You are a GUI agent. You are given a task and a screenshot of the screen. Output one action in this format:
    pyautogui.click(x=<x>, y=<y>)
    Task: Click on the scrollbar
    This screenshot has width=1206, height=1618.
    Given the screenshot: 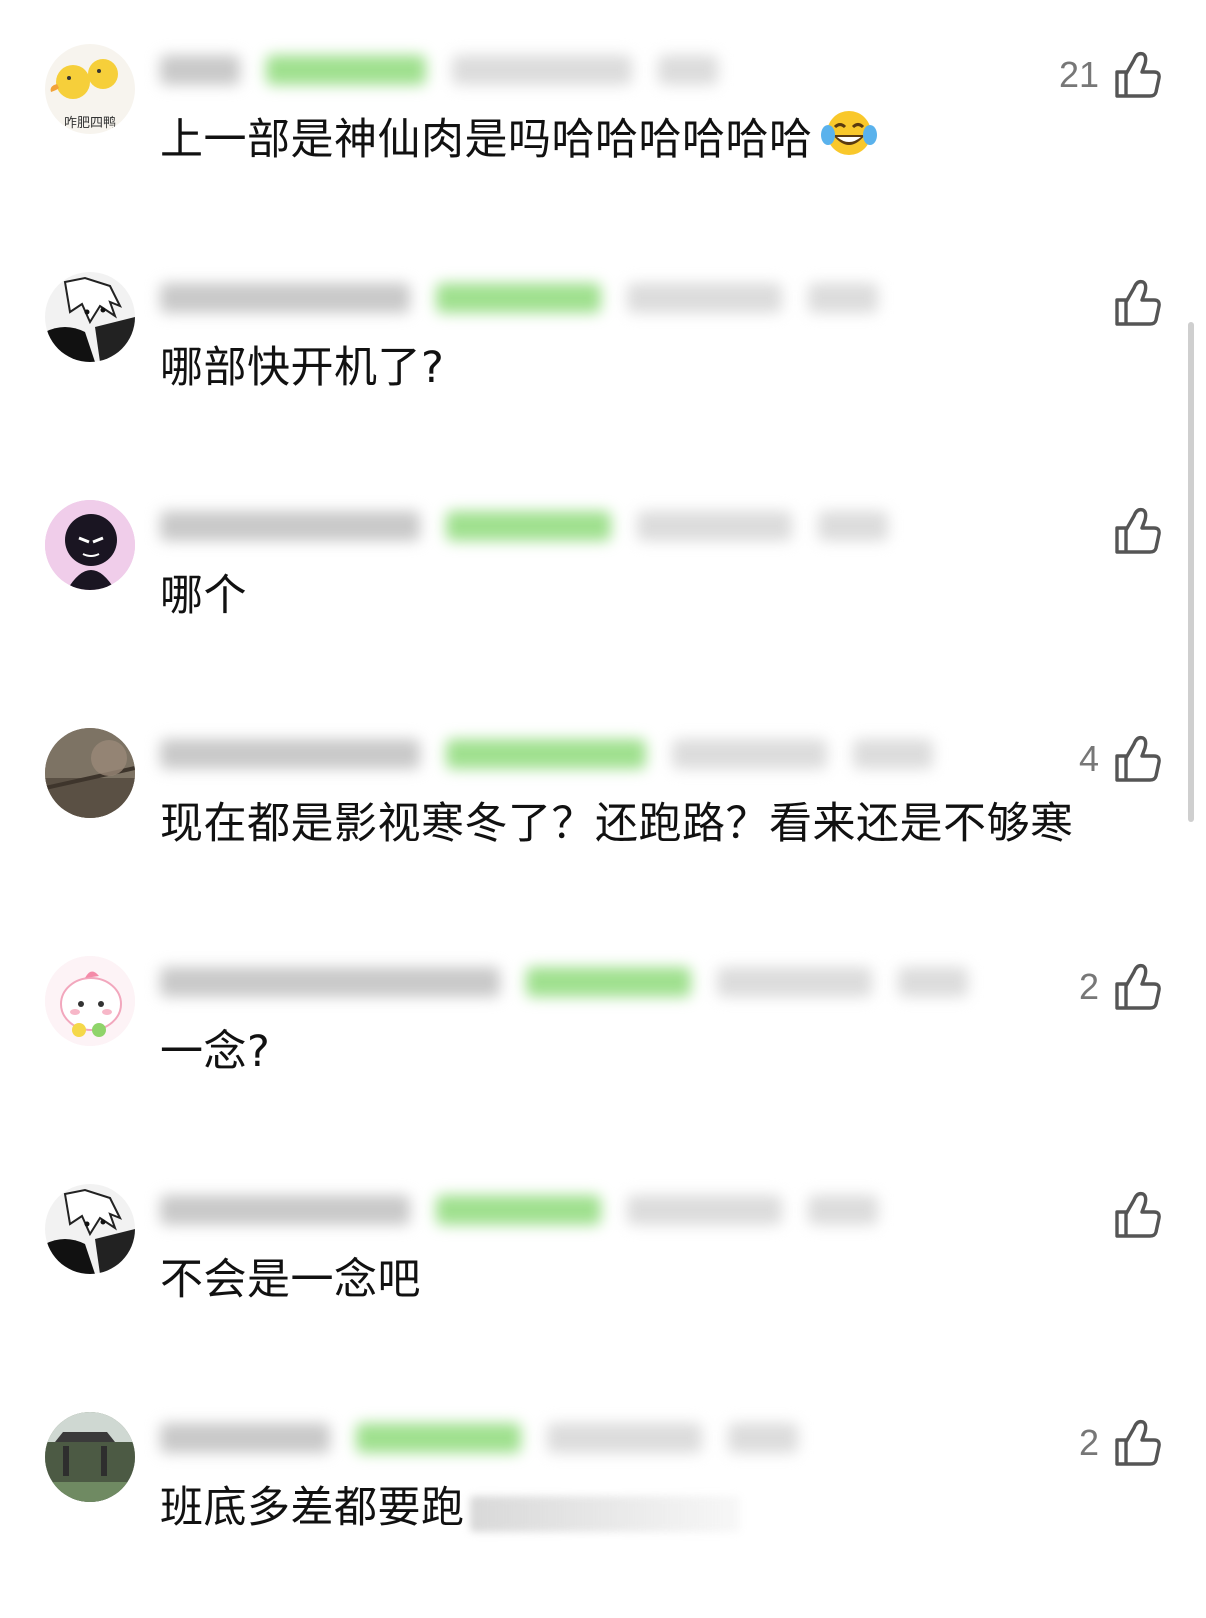 What is the action you would take?
    pyautogui.click(x=1191, y=572)
    